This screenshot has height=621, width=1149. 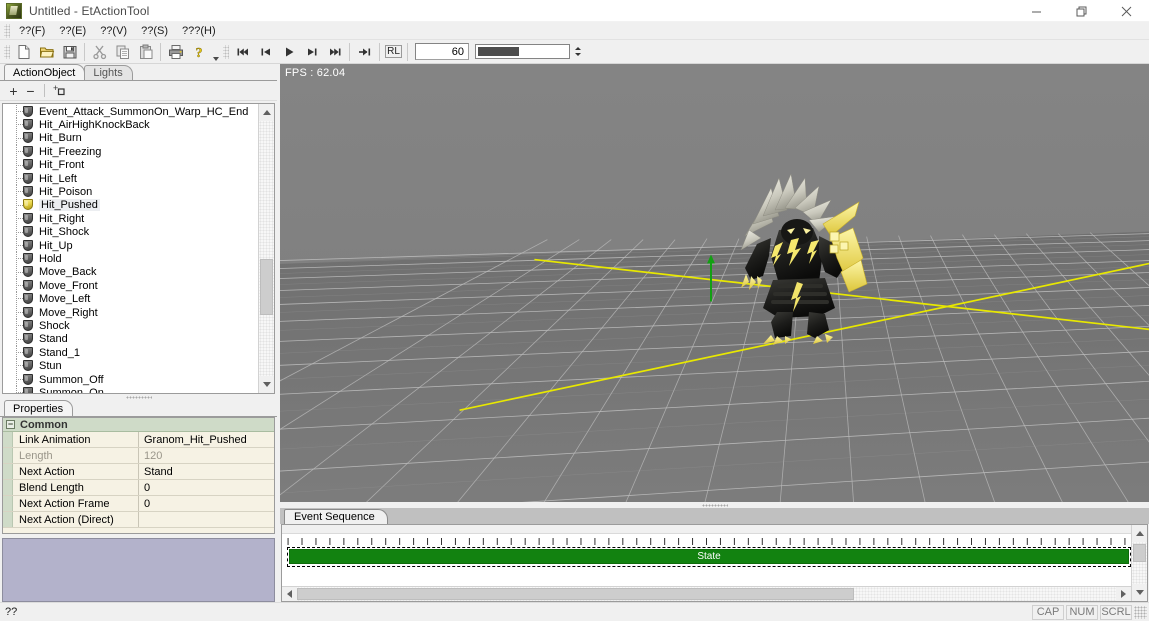 I want to click on property-value: Granom_Hit_Pushed, so click(x=206, y=439).